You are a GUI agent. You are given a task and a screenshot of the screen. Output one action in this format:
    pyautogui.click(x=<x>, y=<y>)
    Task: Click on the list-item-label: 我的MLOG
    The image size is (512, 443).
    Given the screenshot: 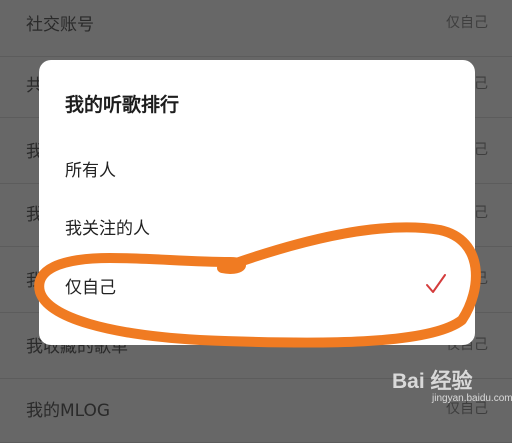 What is the action you would take?
    pyautogui.click(x=68, y=411)
    